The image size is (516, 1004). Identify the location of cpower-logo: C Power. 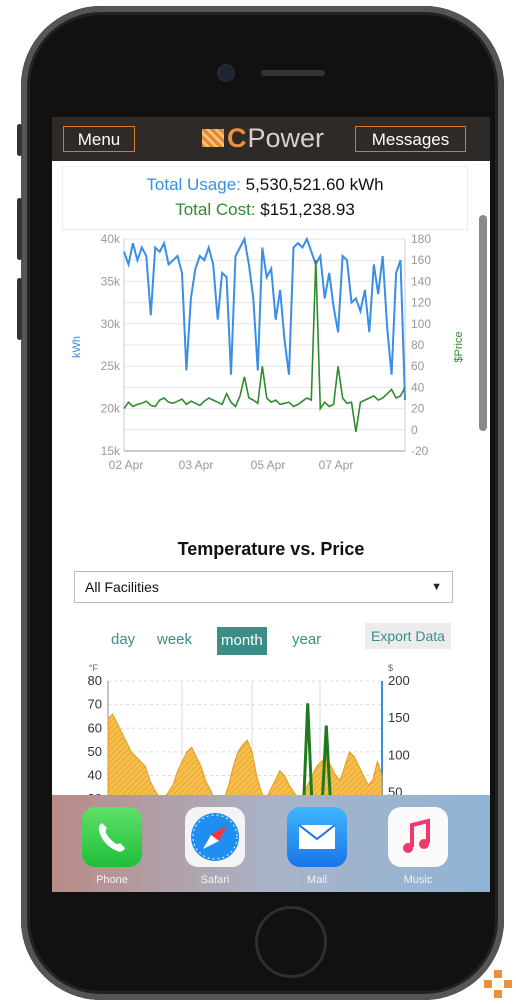
(263, 138).